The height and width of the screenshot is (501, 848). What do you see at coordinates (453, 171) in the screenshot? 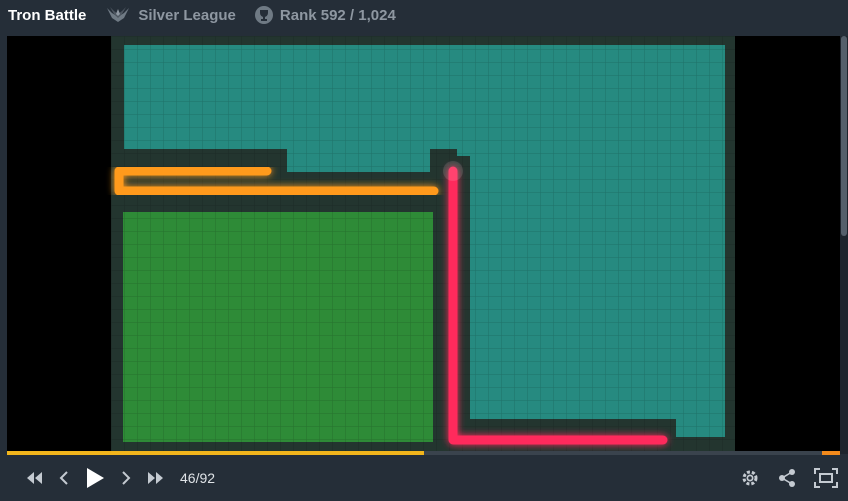
I see `pink-cycle-head` at bounding box center [453, 171].